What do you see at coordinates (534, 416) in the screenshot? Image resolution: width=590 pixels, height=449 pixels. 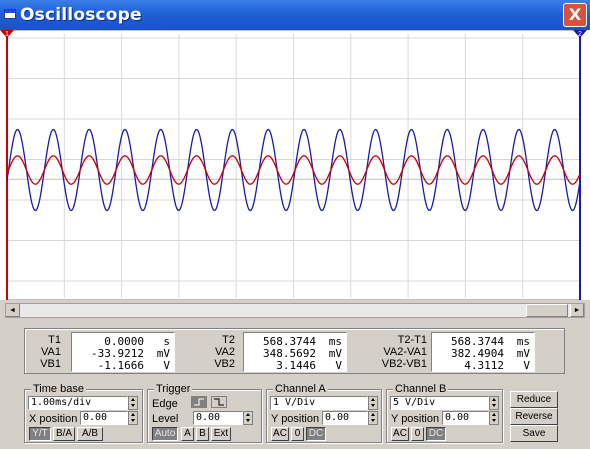 I see `reverse-button: Reverse` at bounding box center [534, 416].